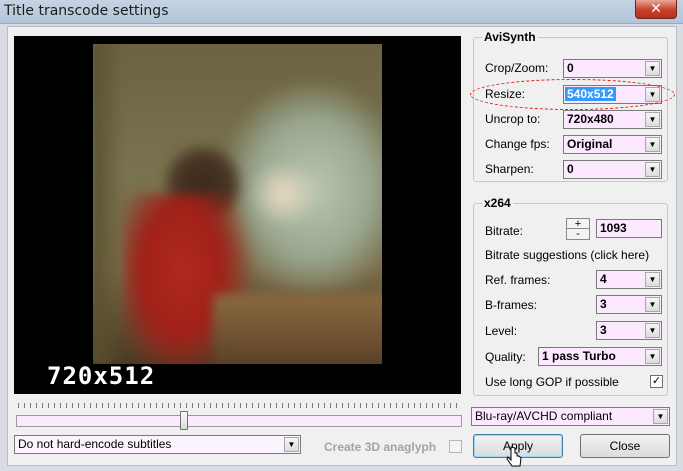  Describe the element at coordinates (612, 169) in the screenshot. I see `sharpen-select: 0 ▼` at that location.